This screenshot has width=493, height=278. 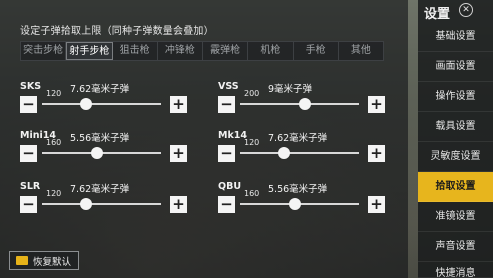 I want to click on sidebar-item-pickup: 拾取设置, so click(x=455, y=187).